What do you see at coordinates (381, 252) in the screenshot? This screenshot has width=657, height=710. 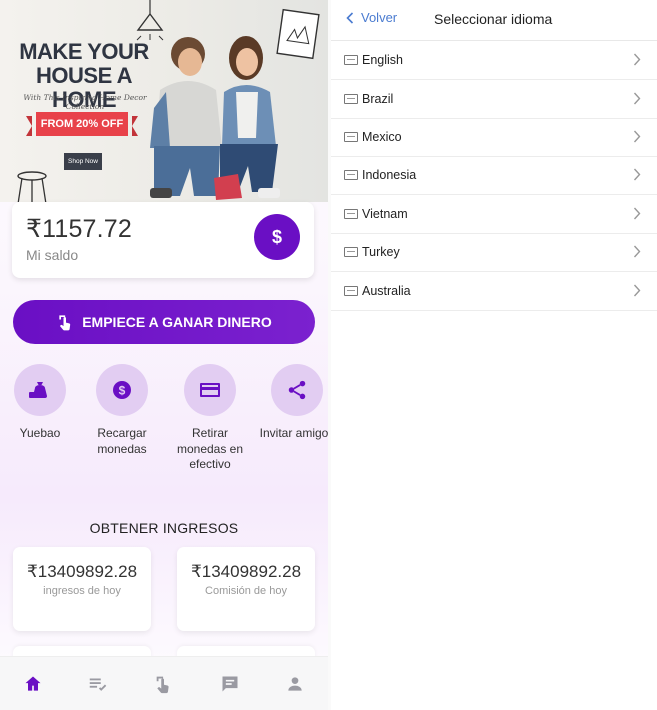 I see `language-label: Turkey` at bounding box center [381, 252].